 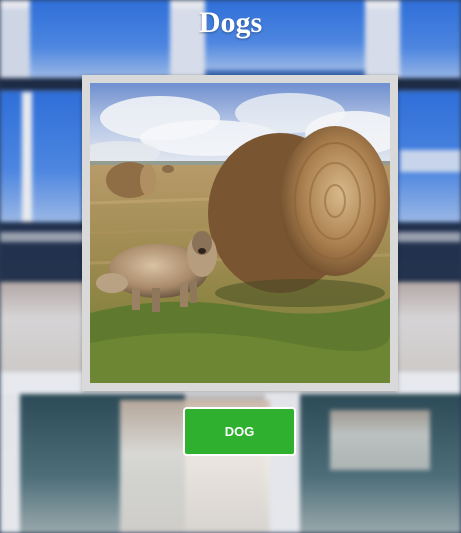 What do you see at coordinates (239, 431) in the screenshot?
I see `dog-button: DOG` at bounding box center [239, 431].